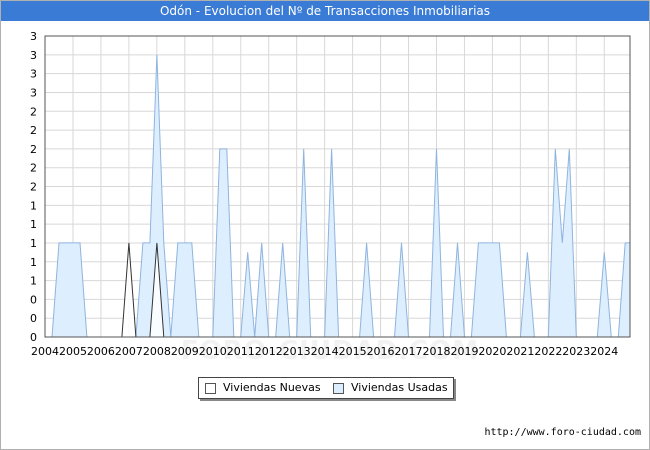 This screenshot has width=650, height=450. I want to click on x-tick-label: 2014, so click(325, 351).